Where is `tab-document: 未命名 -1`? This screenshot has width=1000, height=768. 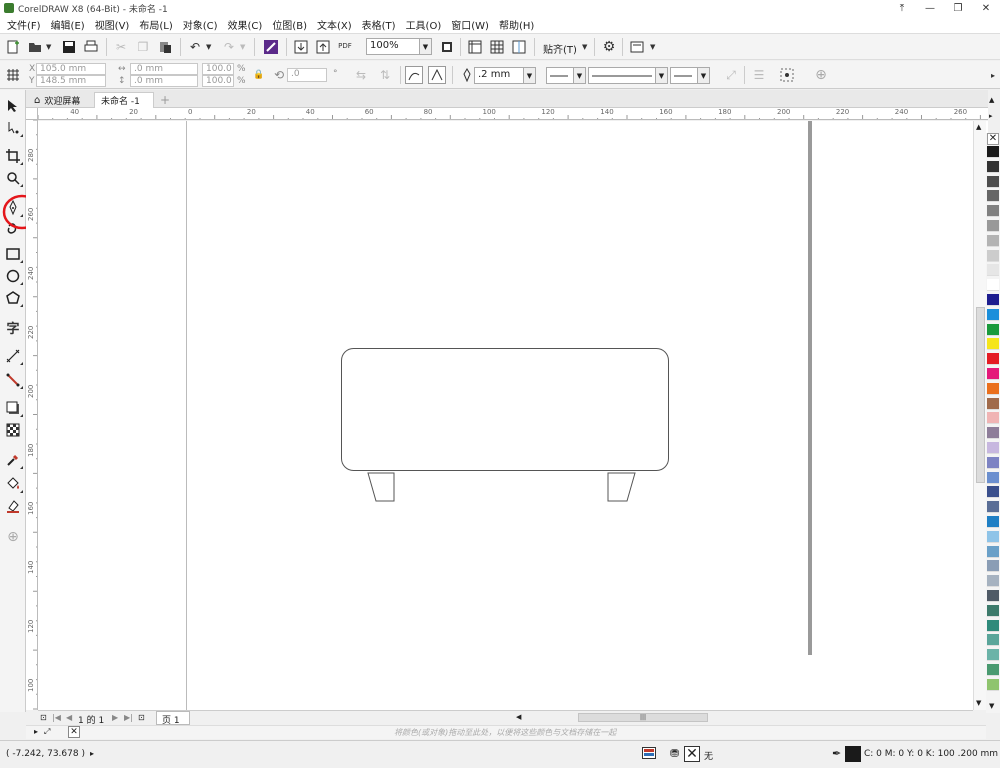 tab-document: 未命名 -1 is located at coordinates (124, 100).